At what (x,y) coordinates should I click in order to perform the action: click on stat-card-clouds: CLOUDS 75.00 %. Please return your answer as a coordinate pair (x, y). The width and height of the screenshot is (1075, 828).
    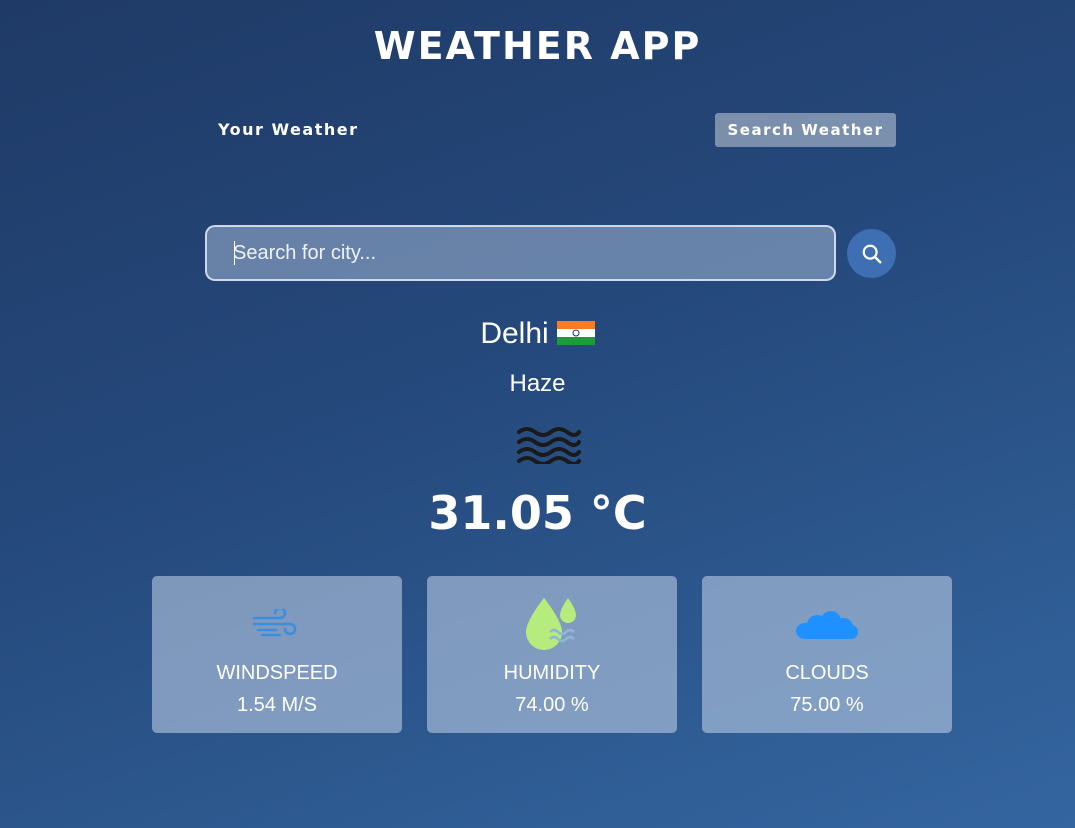
    Looking at the image, I should click on (827, 654).